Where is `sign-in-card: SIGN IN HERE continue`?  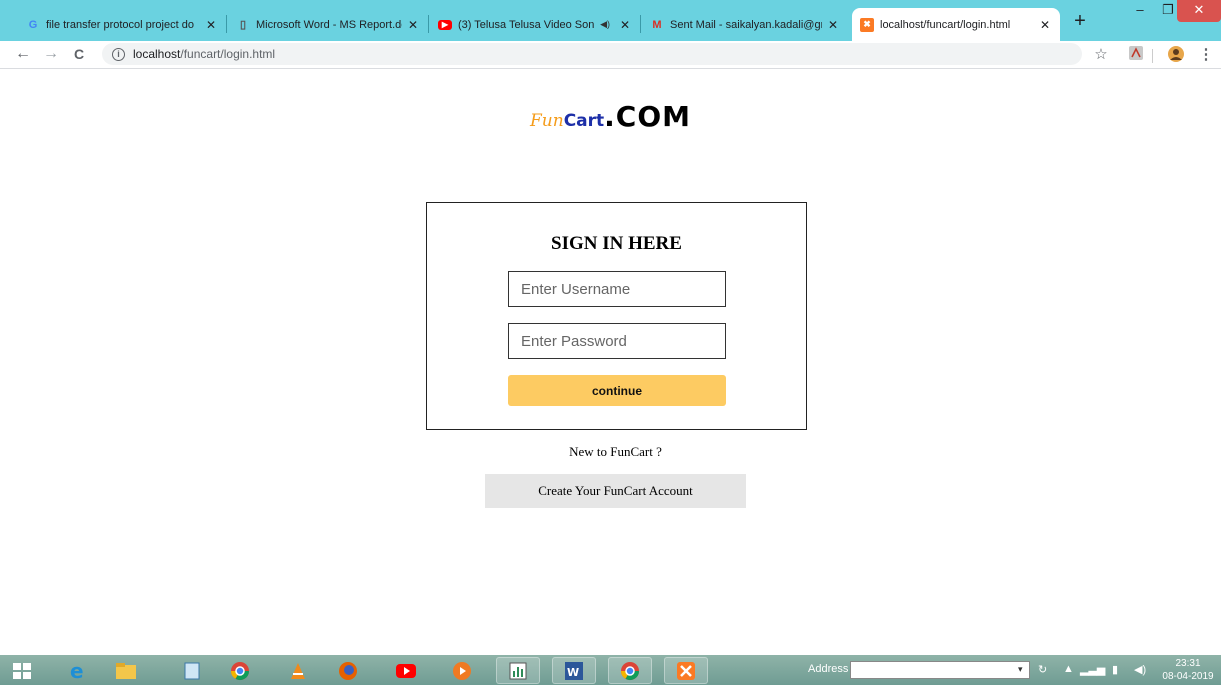
sign-in-card: SIGN IN HERE continue is located at coordinates (616, 316).